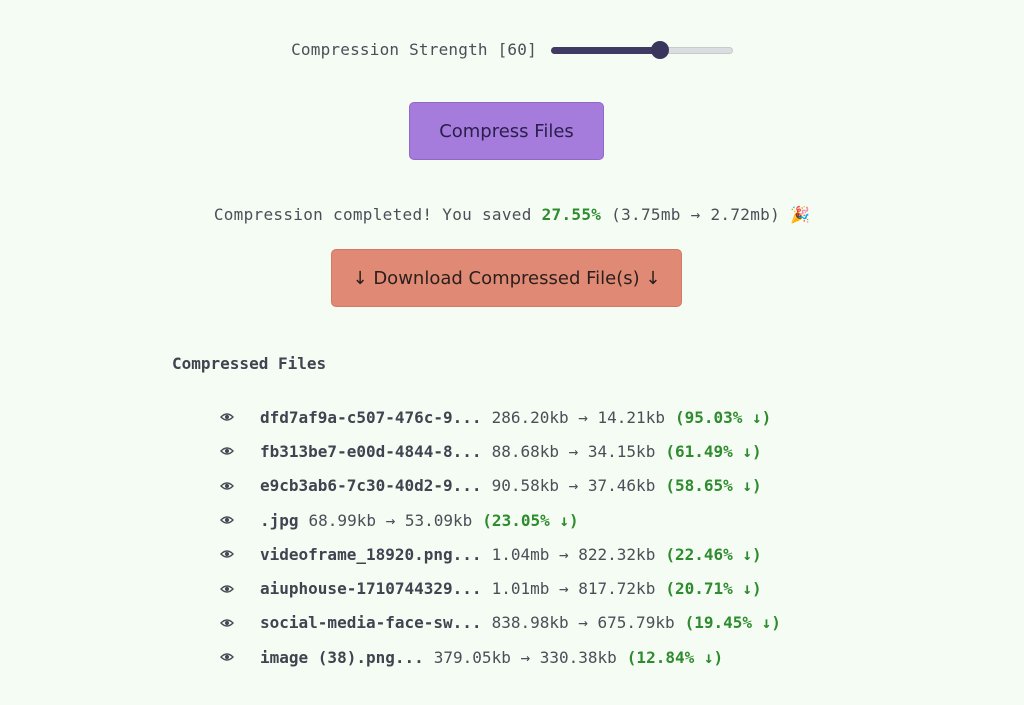 The image size is (1024, 705). I want to click on file-name: .jpg, so click(279, 520).